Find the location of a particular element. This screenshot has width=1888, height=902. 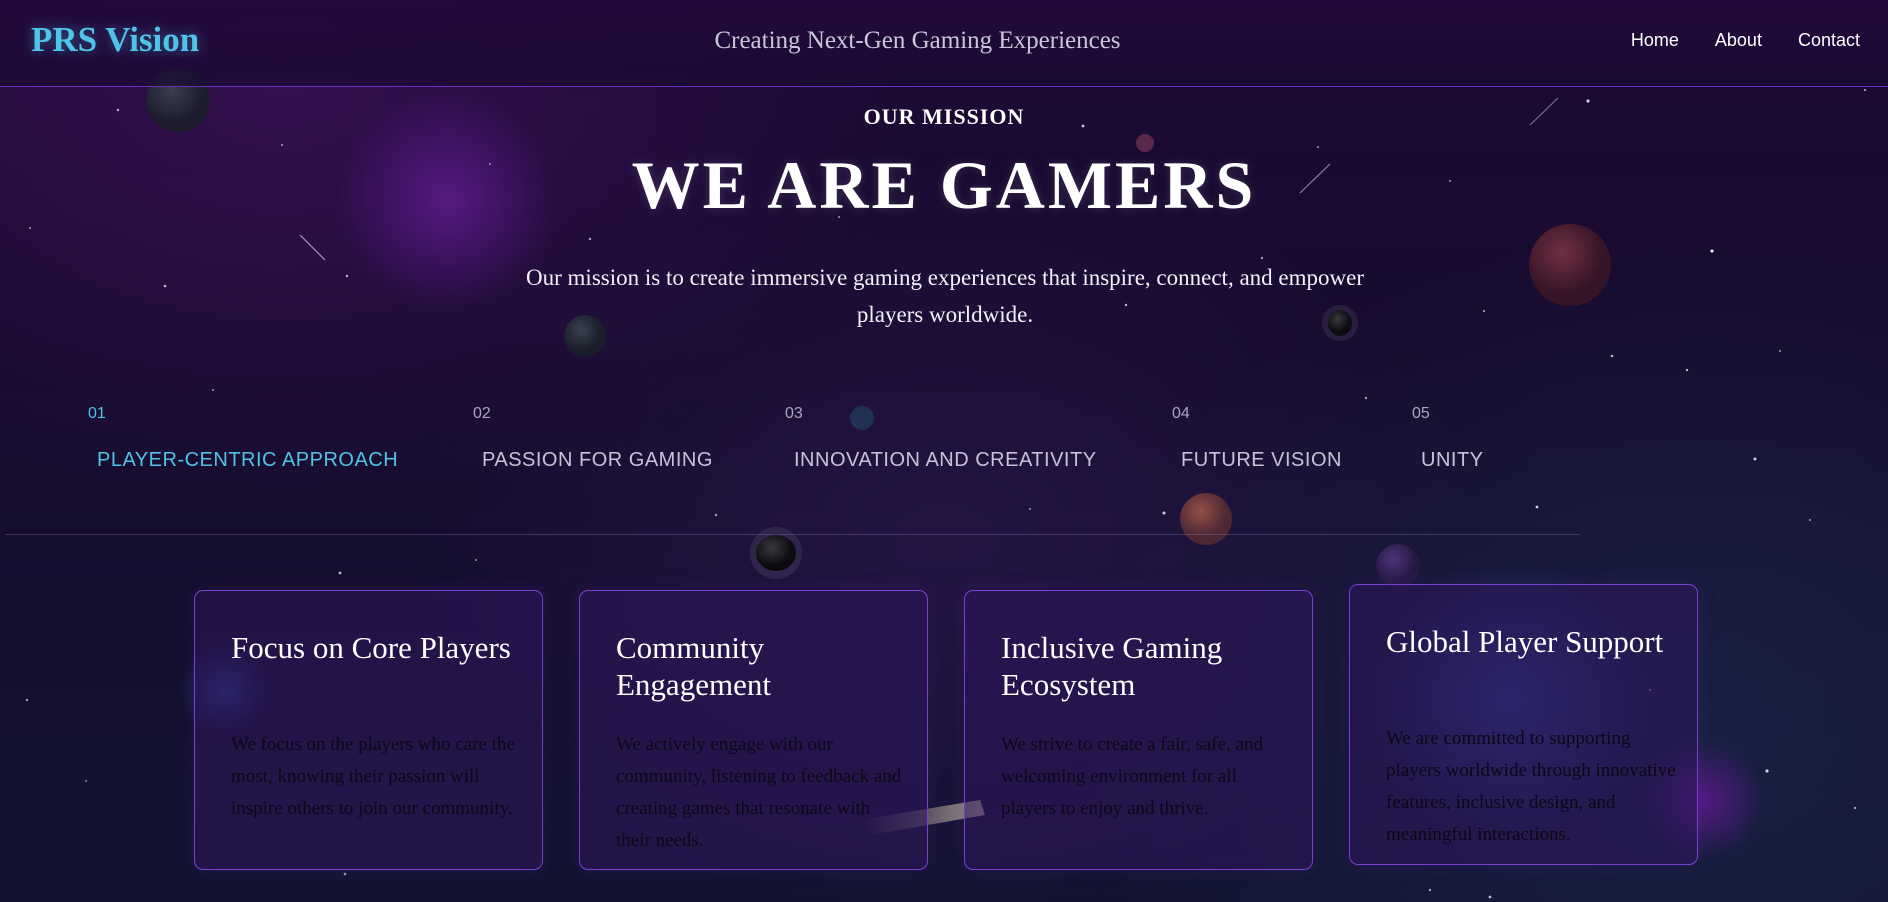

tab-number: 05 is located at coordinates (1421, 413).